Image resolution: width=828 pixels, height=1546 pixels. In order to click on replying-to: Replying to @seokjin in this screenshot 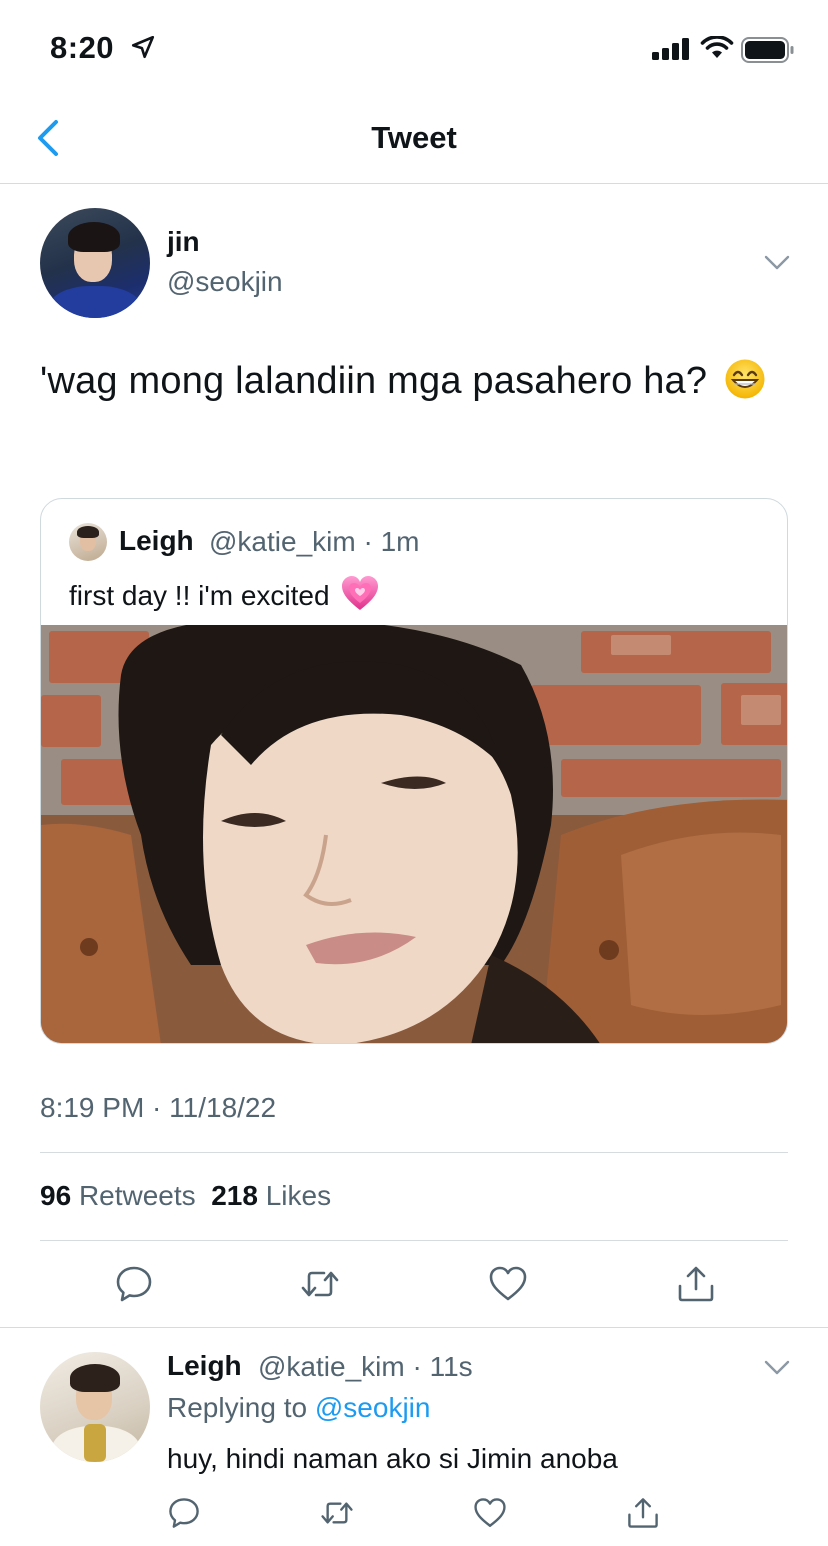, I will do `click(298, 1408)`.